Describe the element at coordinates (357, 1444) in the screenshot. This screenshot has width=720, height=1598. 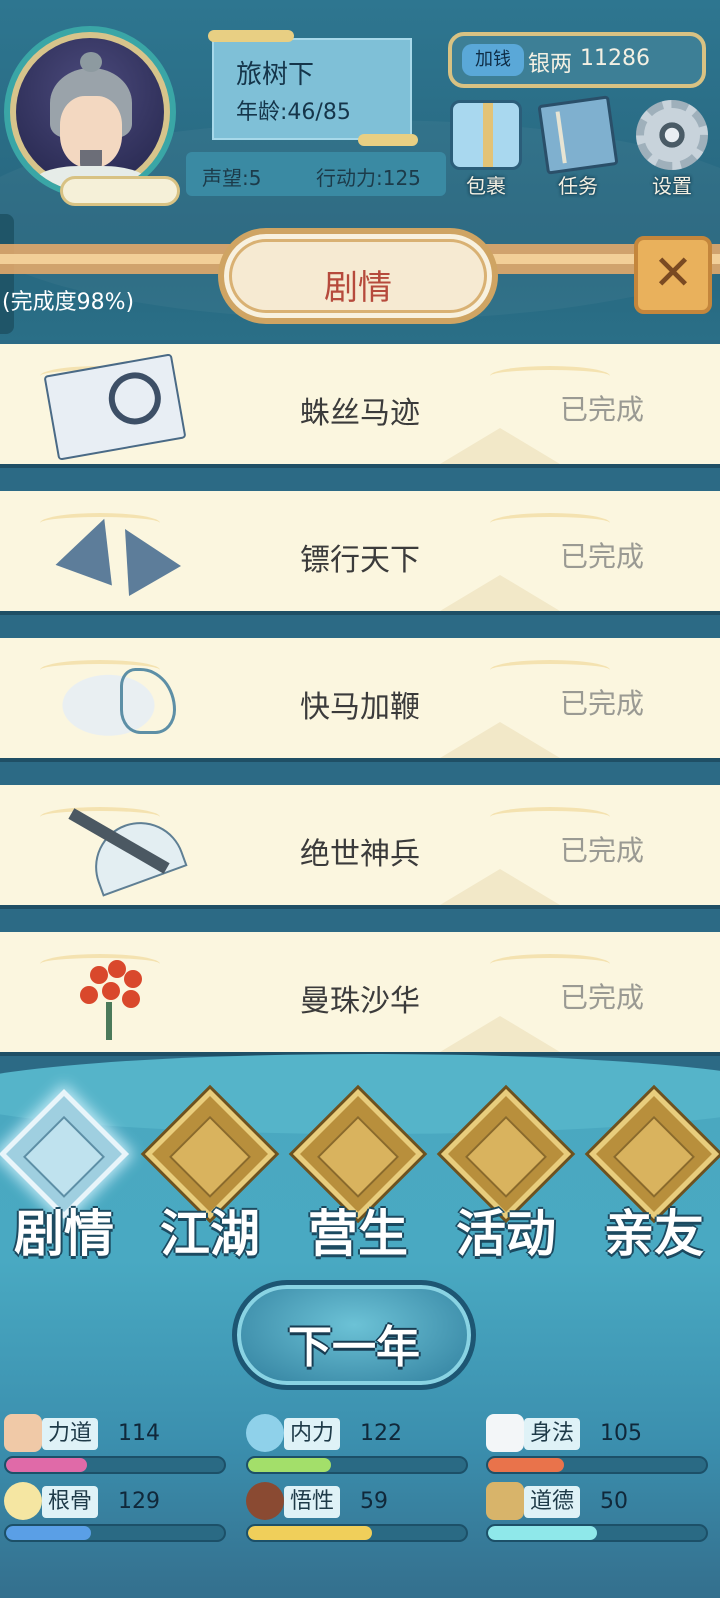
I see `attribute-inner-power: 内力 122` at that location.